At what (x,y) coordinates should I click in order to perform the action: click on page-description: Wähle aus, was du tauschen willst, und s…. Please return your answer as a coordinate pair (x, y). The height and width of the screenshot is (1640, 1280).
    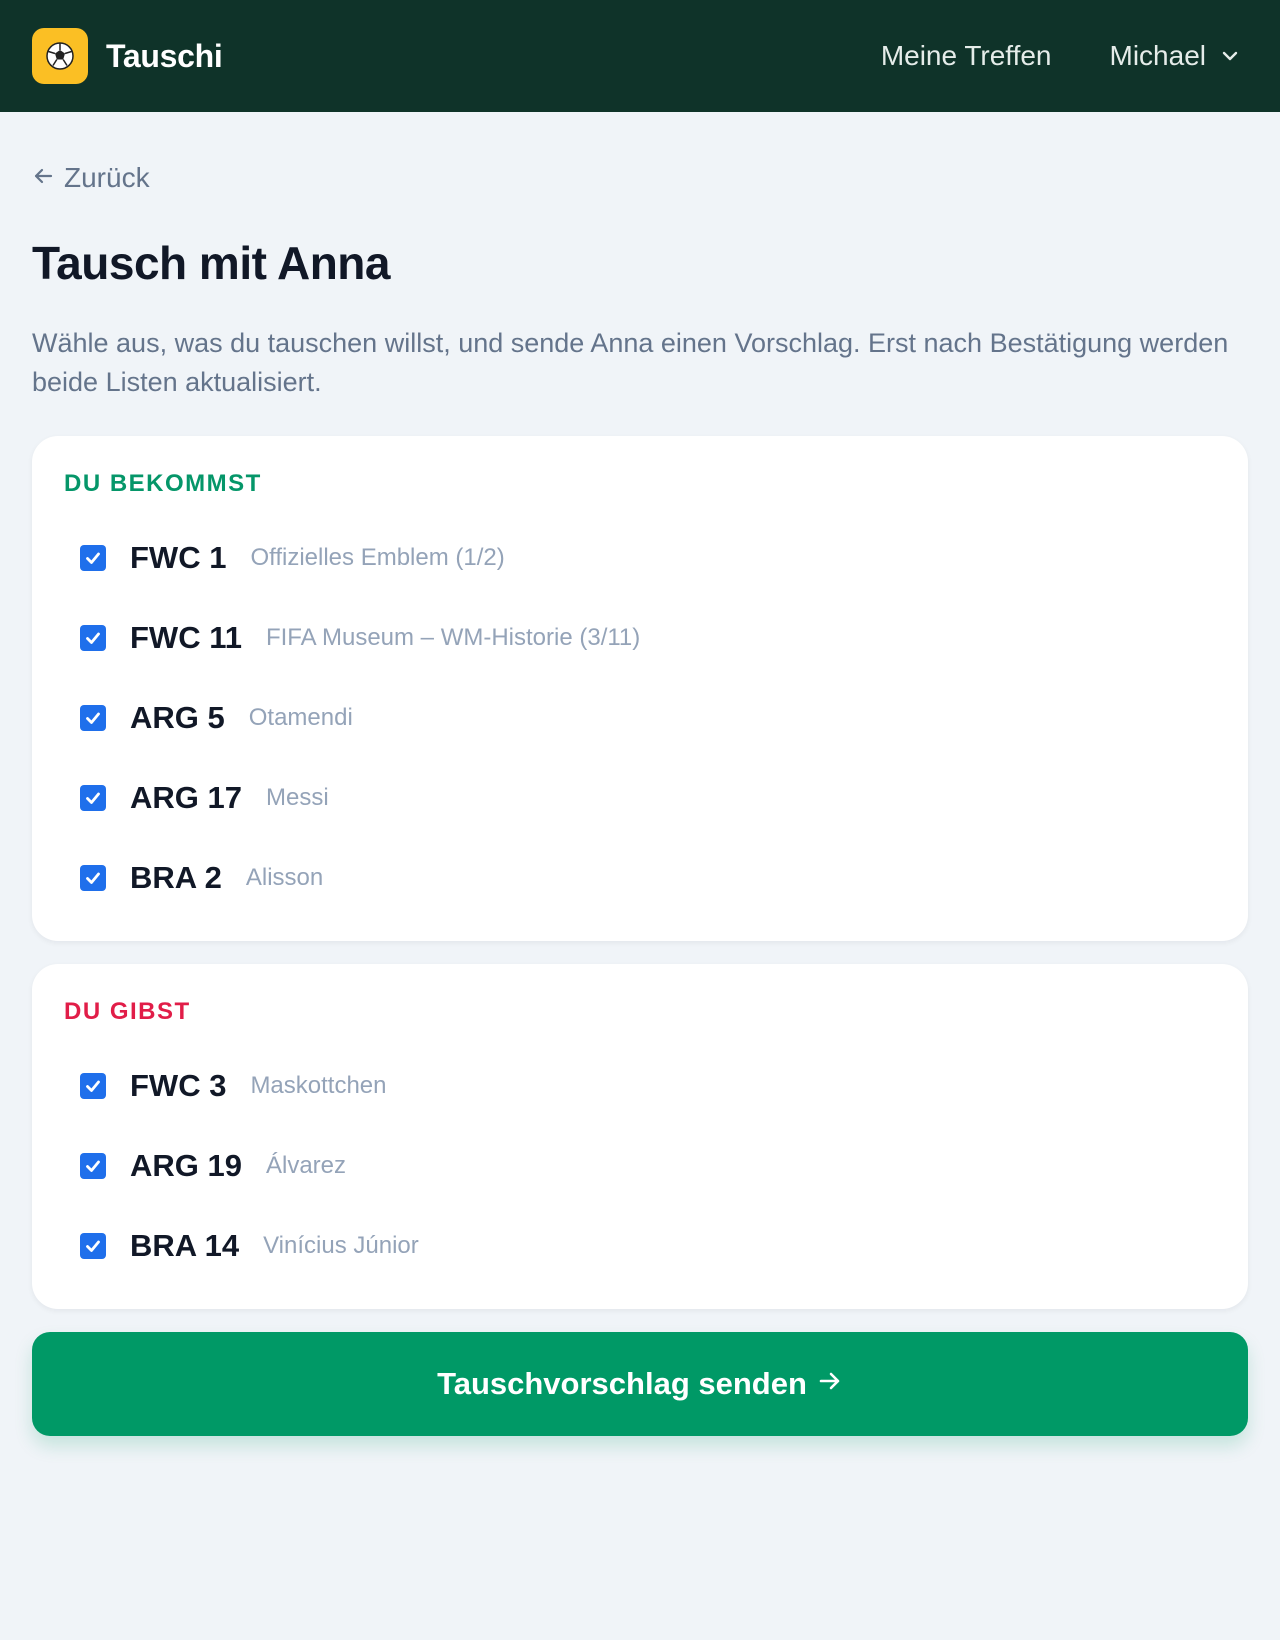
    Looking at the image, I should click on (630, 362).